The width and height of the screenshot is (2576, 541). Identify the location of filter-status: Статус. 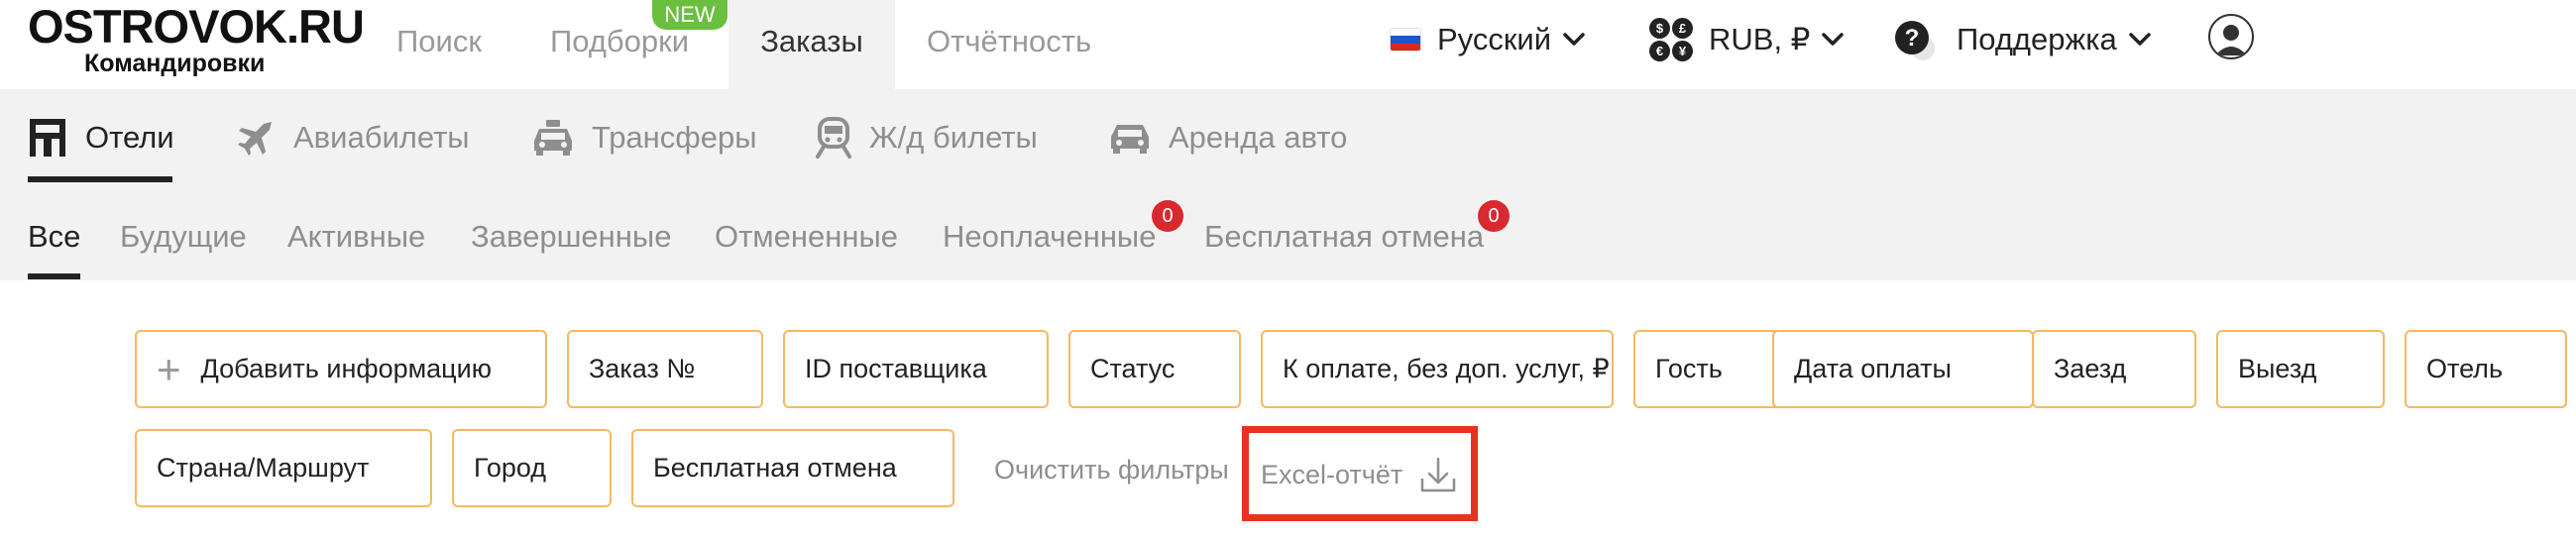
(1154, 369).